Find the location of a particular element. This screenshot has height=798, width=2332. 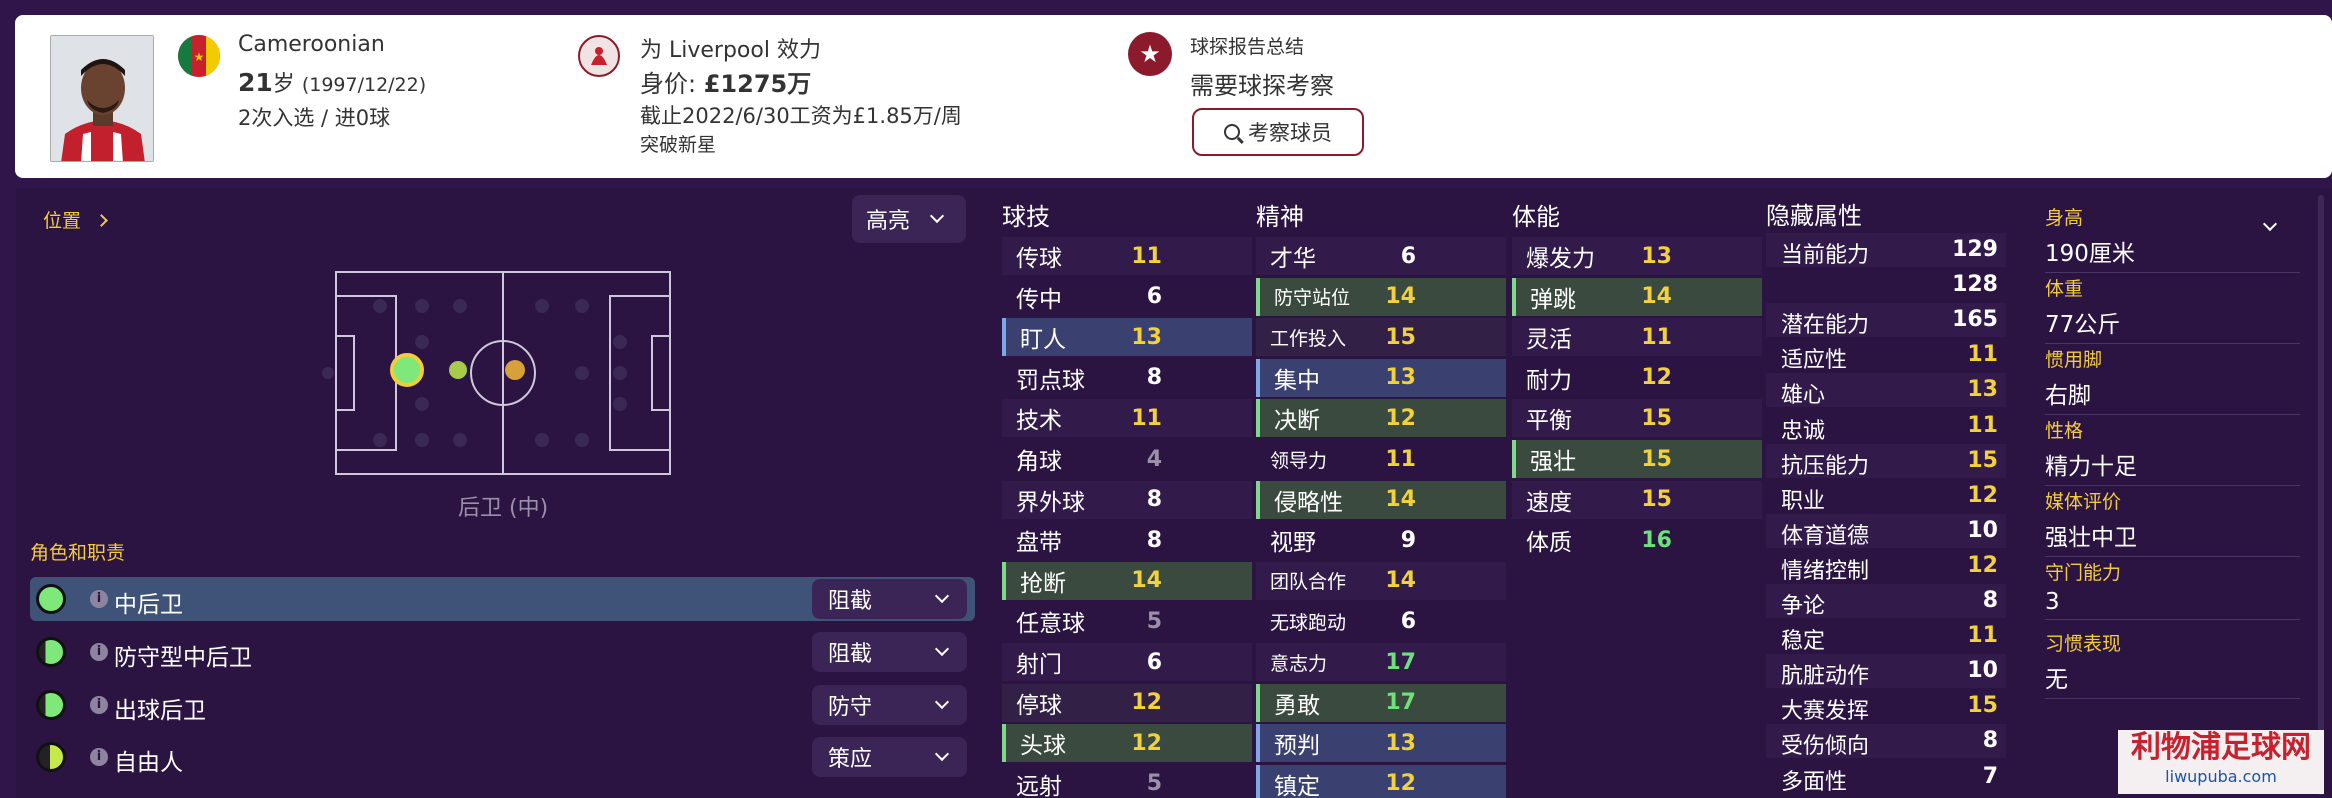

attribute-row: 灵活 11 is located at coordinates (1637, 337).